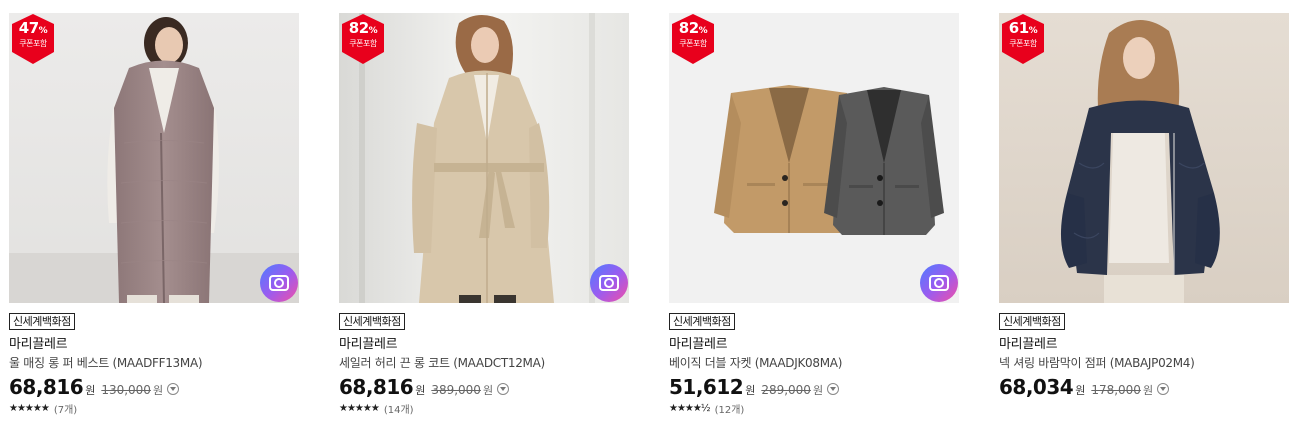 This screenshot has width=1300, height=446. I want to click on discount-badge: 61% 쿠폰포함, so click(1023, 39).